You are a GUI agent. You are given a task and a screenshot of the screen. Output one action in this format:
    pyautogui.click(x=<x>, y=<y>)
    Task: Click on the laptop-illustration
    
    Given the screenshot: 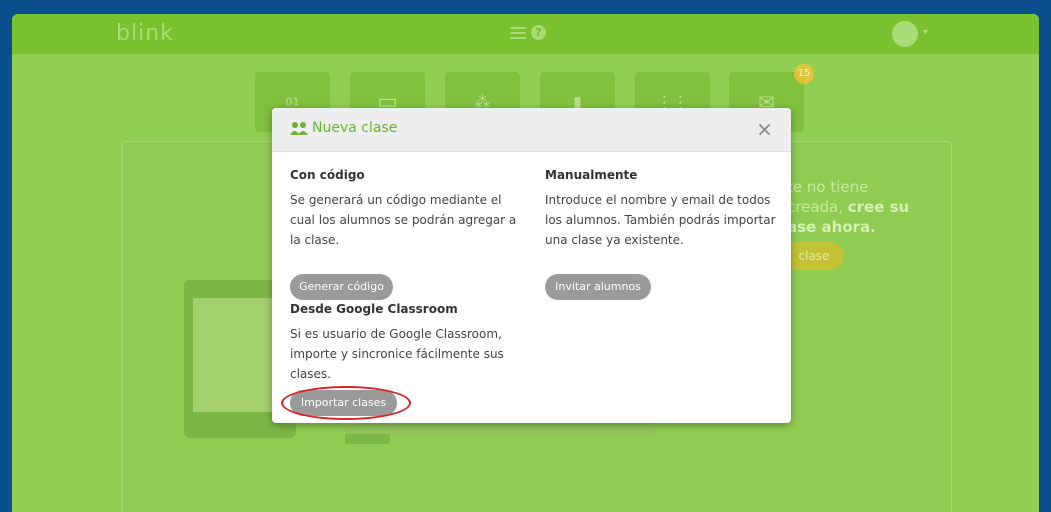 What is the action you would take?
    pyautogui.click(x=500, y=429)
    